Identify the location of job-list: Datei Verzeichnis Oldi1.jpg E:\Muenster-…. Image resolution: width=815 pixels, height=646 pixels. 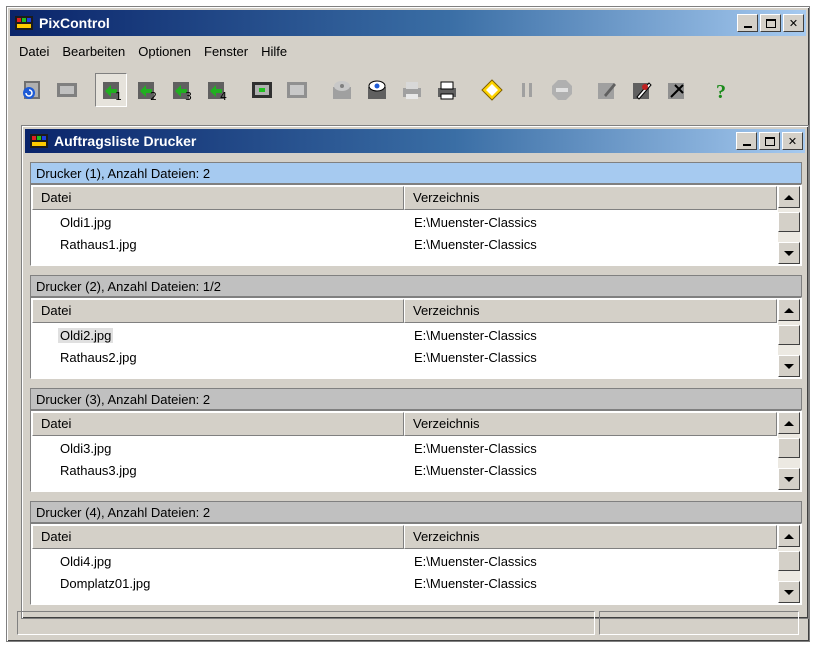
(416, 225).